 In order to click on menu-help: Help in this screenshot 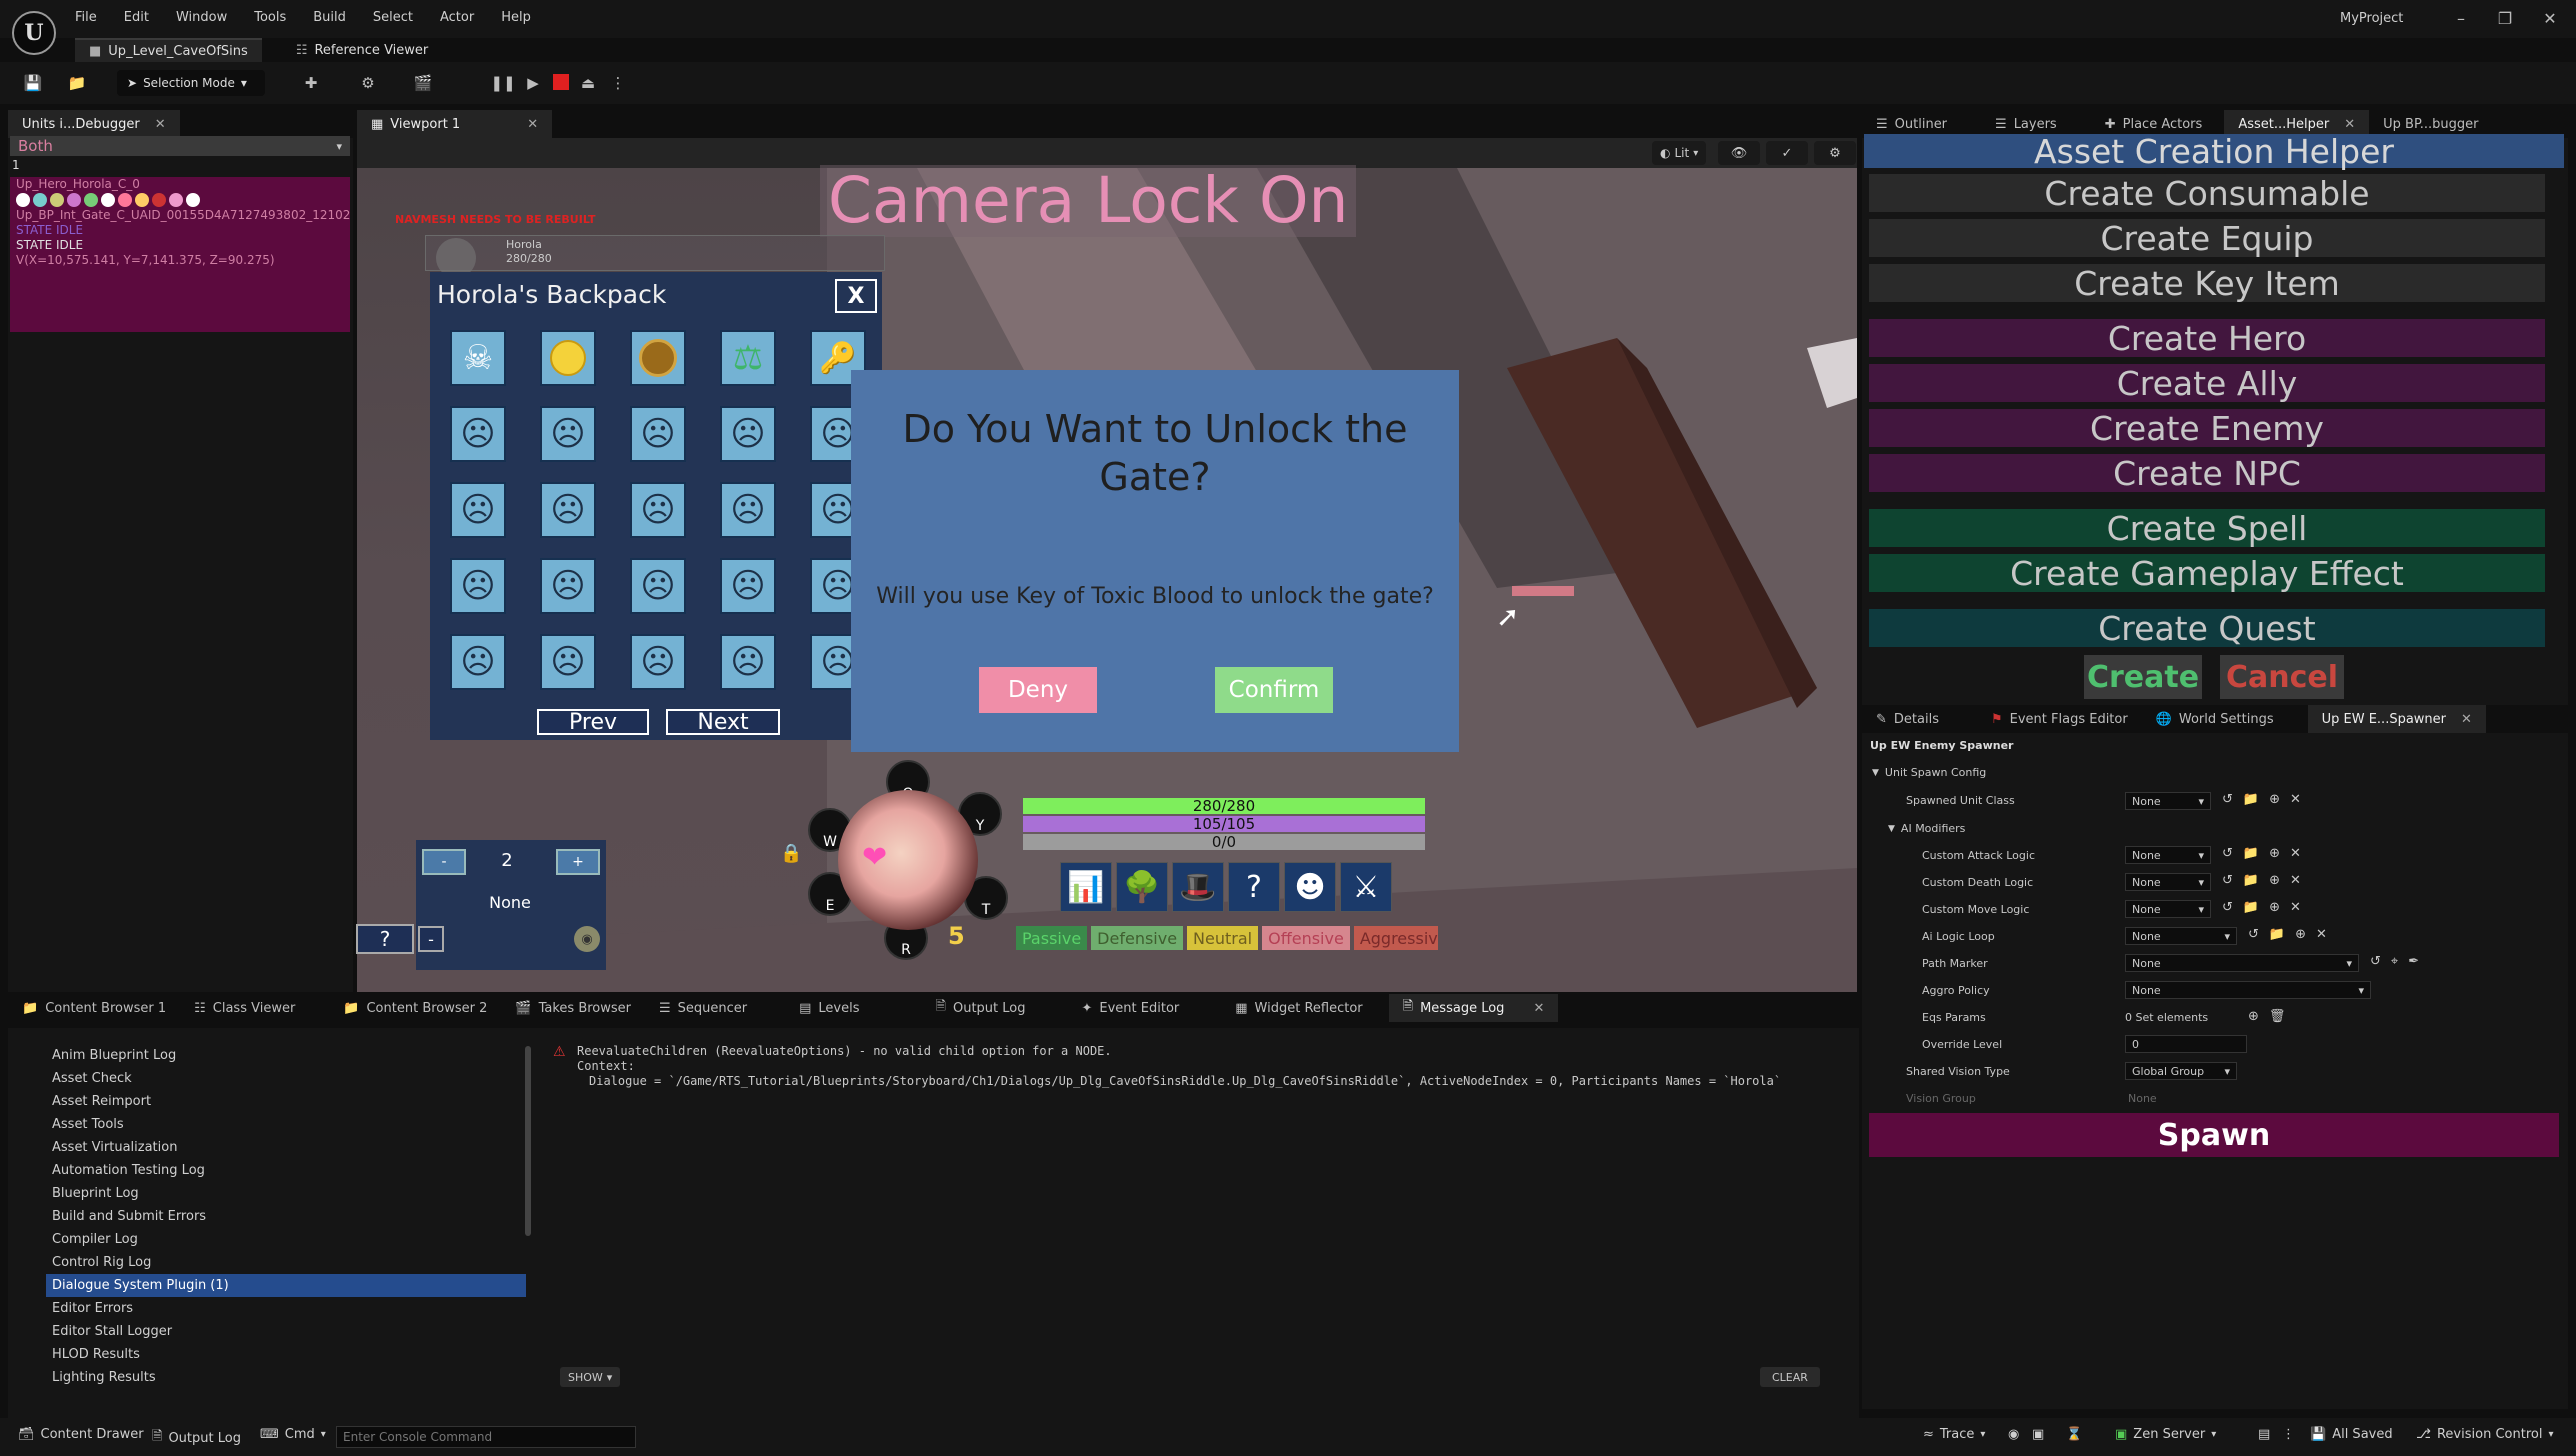, I will do `click(516, 17)`.